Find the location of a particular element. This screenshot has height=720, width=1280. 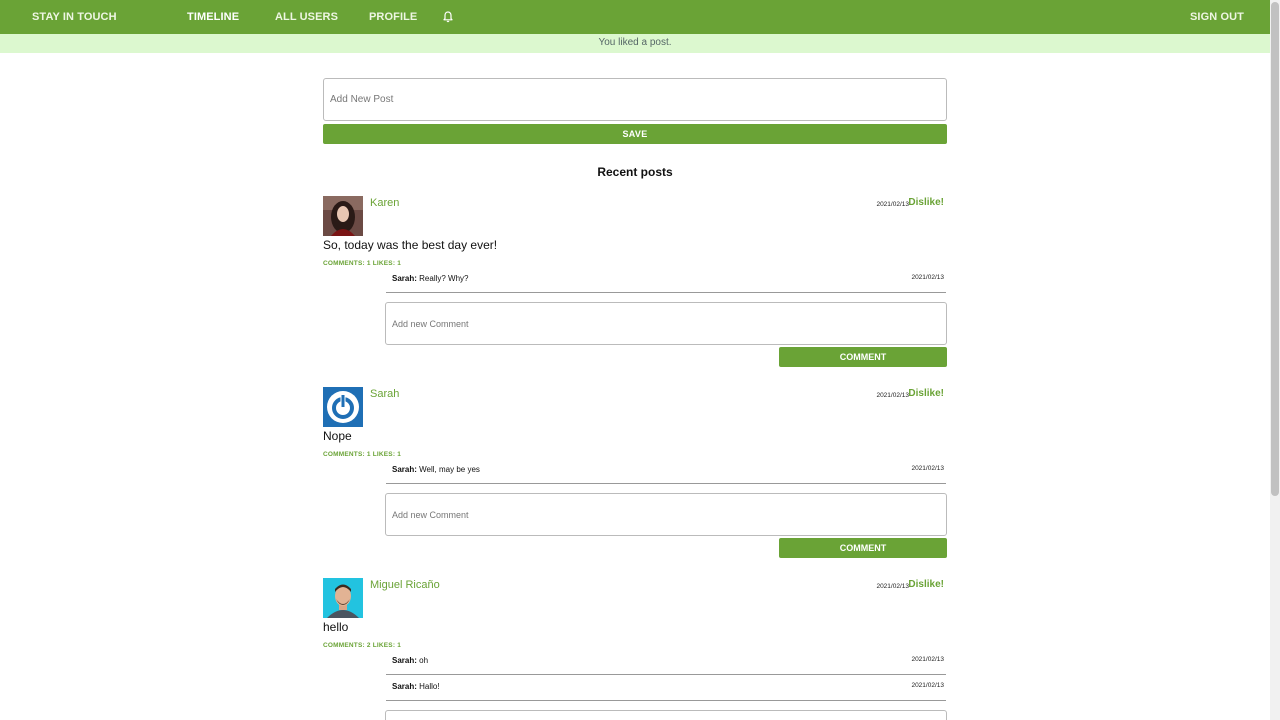

comment-text: Sarah: oh is located at coordinates (410, 660).